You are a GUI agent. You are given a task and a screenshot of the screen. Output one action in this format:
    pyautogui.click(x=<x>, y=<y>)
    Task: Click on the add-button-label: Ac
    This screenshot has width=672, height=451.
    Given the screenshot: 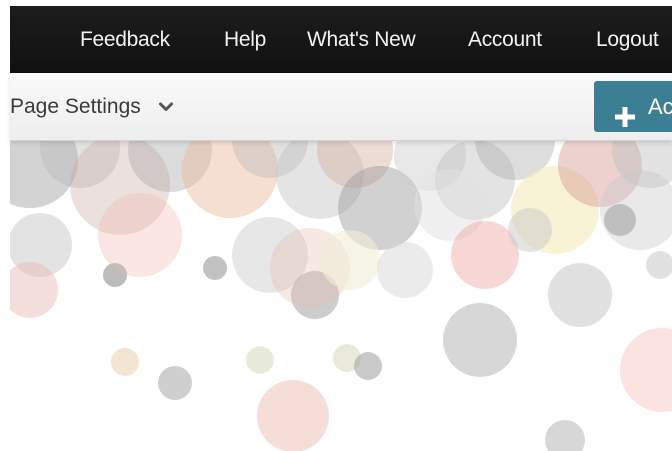 What is the action you would take?
    pyautogui.click(x=660, y=106)
    